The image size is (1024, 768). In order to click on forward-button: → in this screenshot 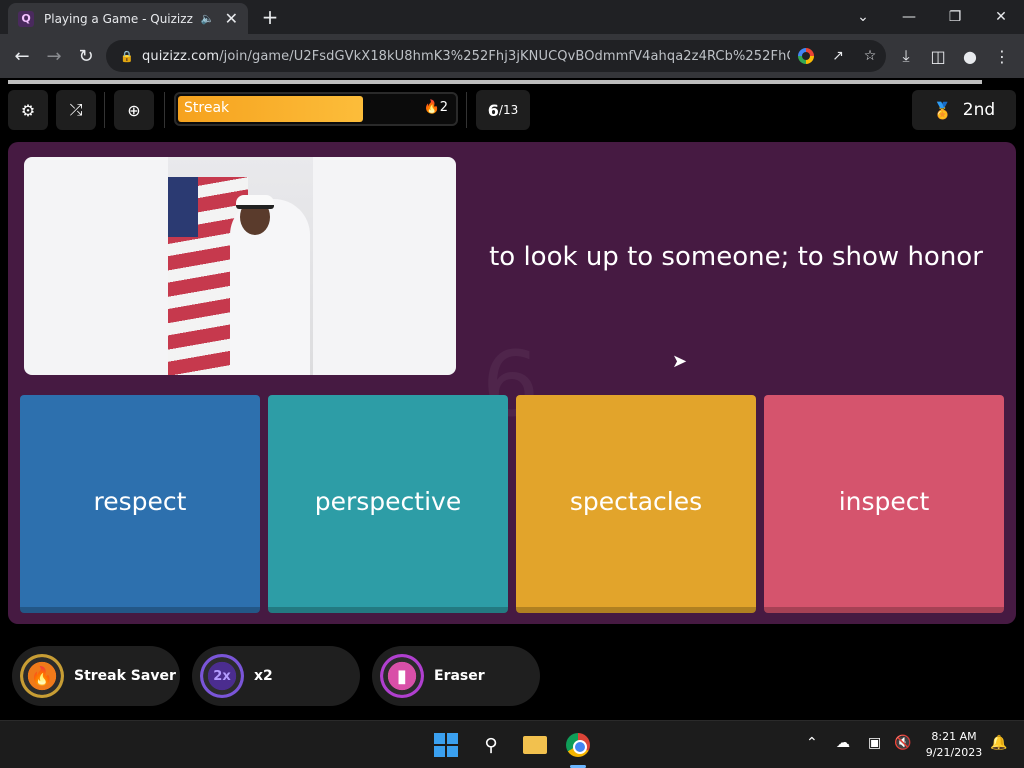, I will do `click(54, 56)`.